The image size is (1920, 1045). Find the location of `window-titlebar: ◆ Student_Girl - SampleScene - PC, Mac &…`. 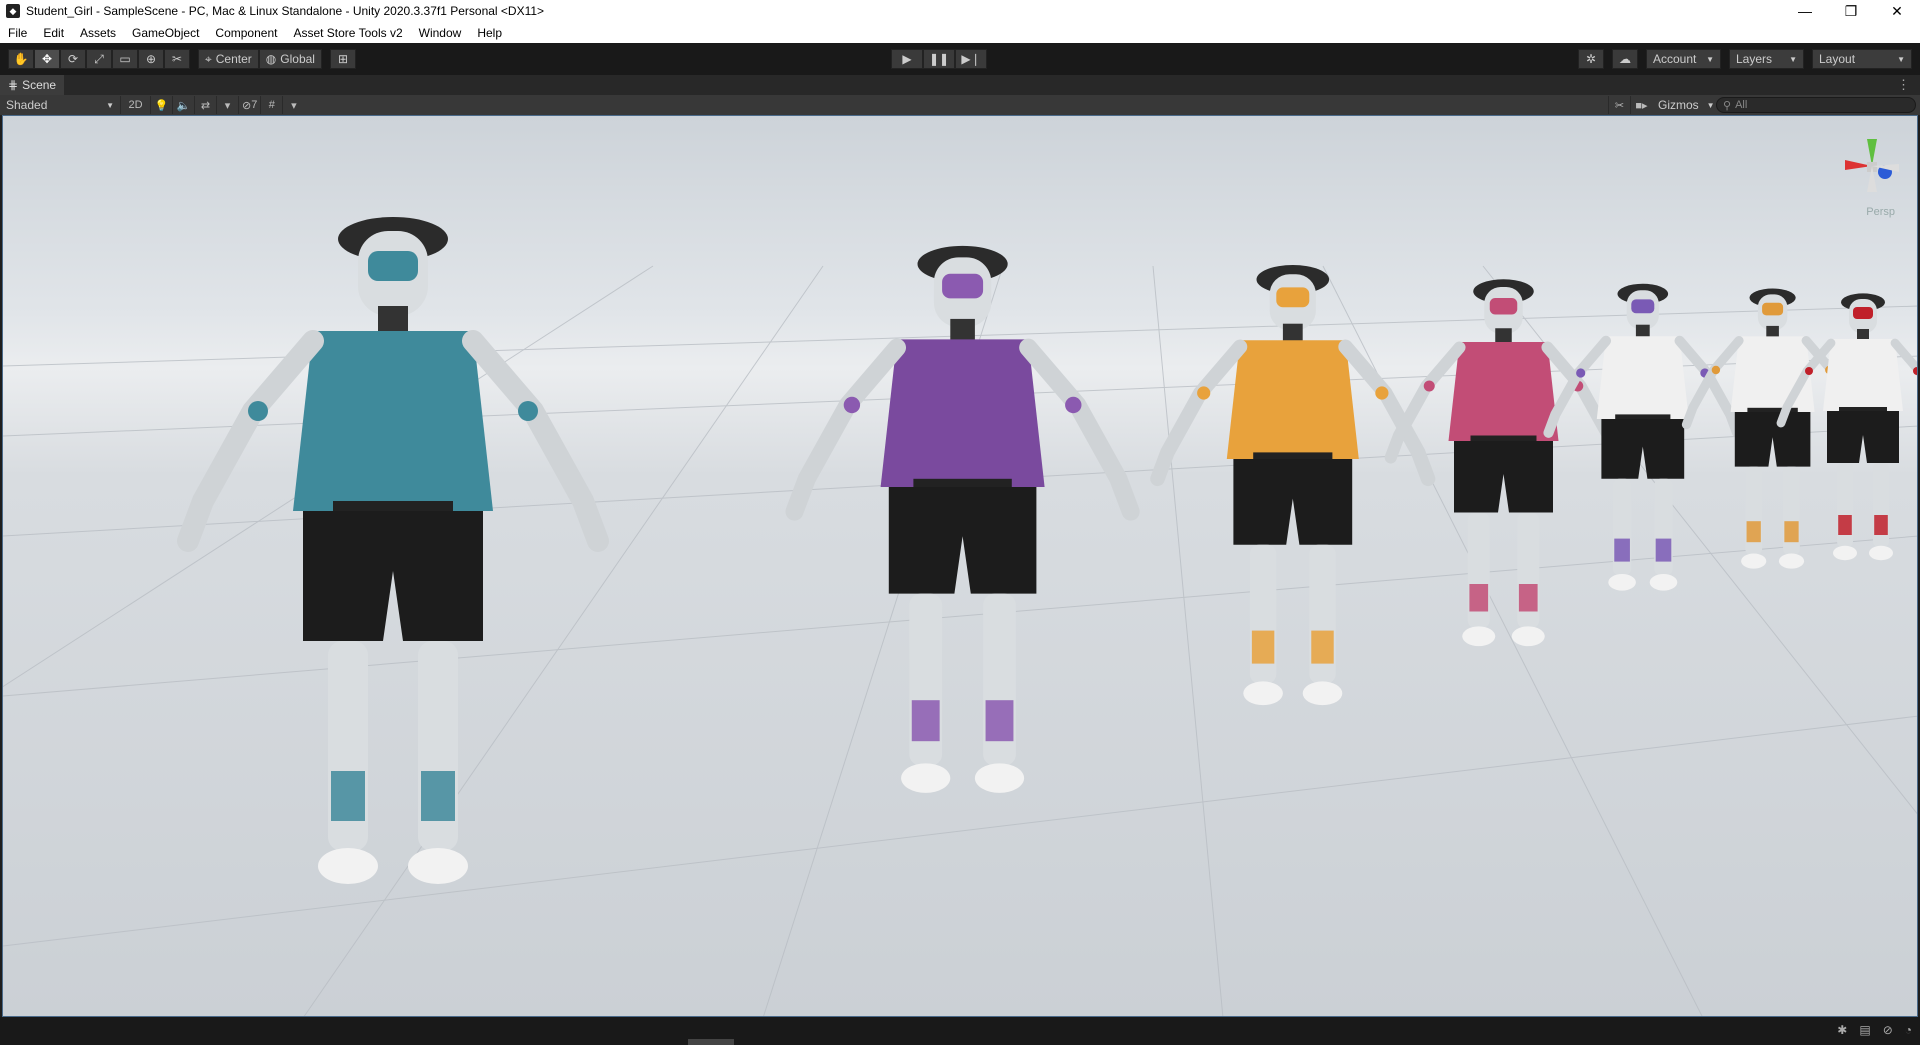

window-titlebar: ◆ Student_Girl - SampleScene - PC, Mac &… is located at coordinates (960, 11).